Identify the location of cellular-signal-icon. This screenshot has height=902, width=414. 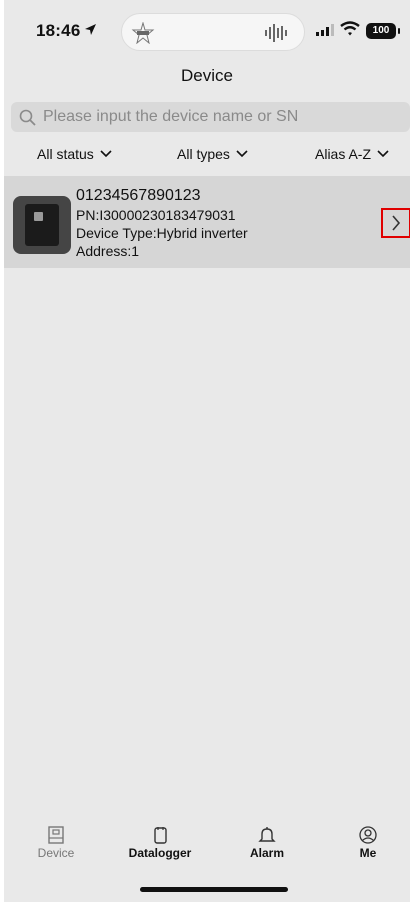
(325, 30).